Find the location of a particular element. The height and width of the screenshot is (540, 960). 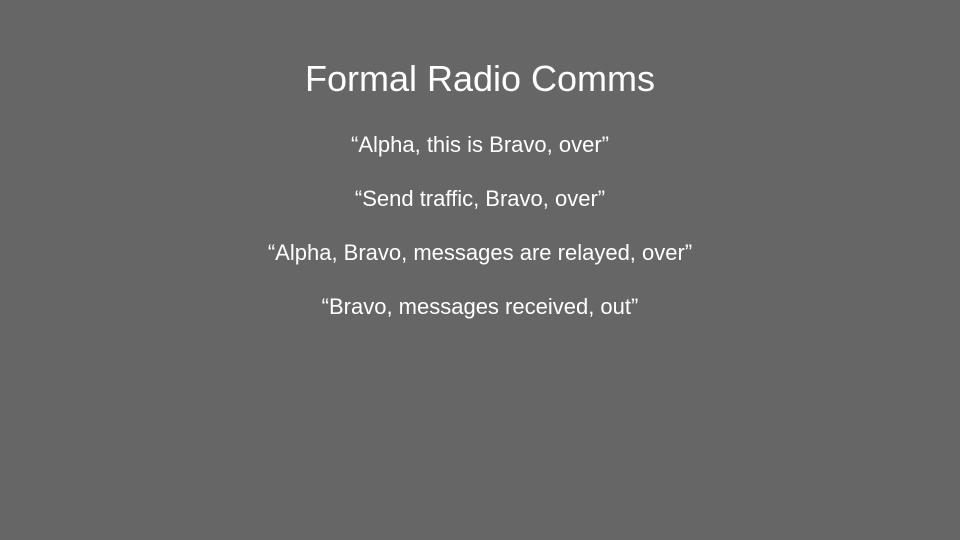

dialogue-line-4: “Bravo, messages received, out” is located at coordinates (480, 306).